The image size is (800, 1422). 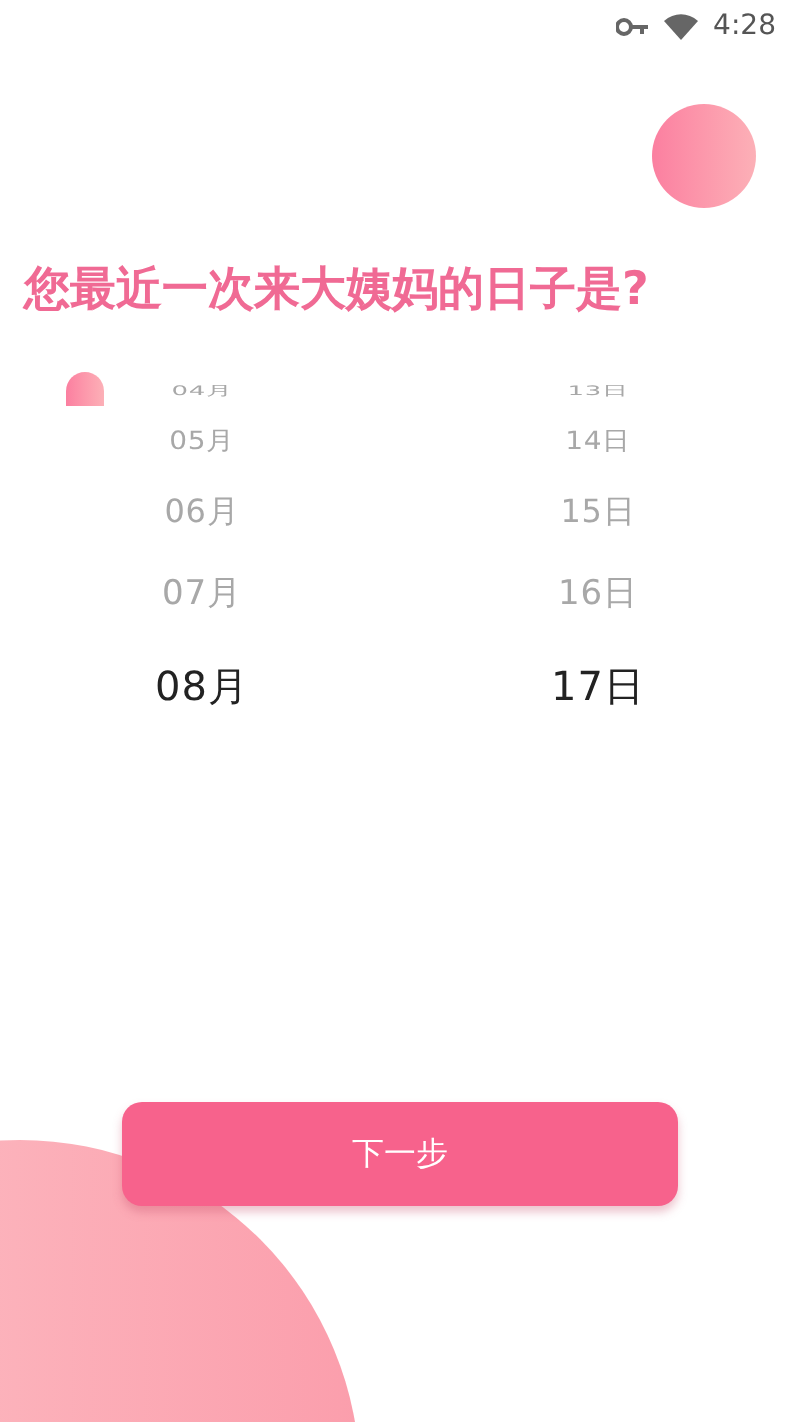 What do you see at coordinates (202, 512) in the screenshot?
I see `picker-item: 06月` at bounding box center [202, 512].